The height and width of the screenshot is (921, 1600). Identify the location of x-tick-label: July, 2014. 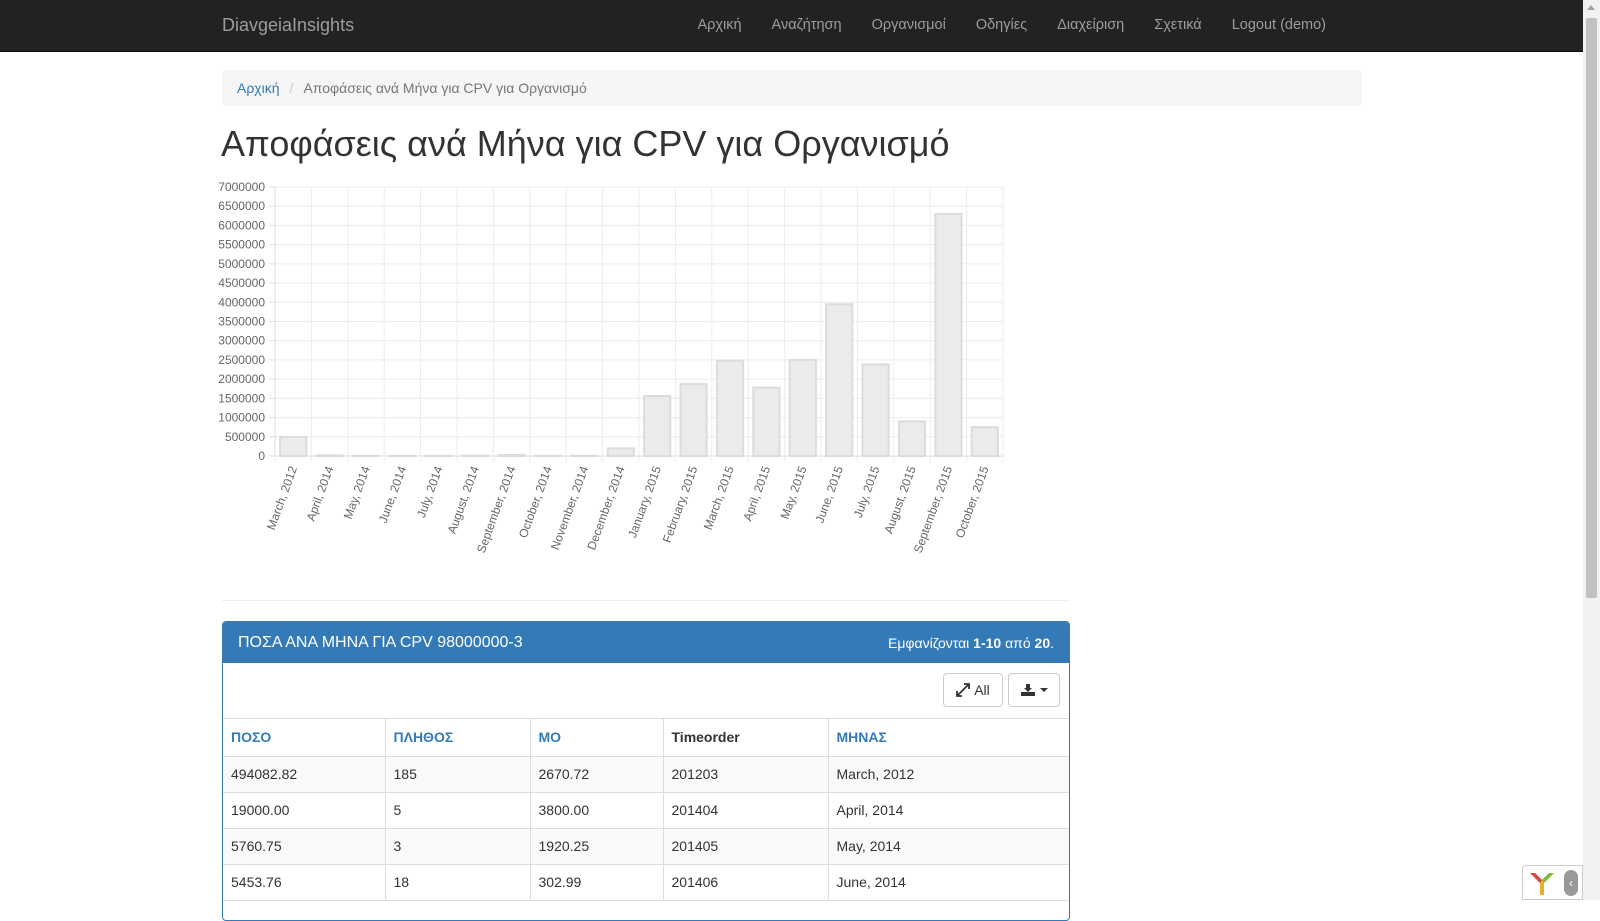
(430, 492).